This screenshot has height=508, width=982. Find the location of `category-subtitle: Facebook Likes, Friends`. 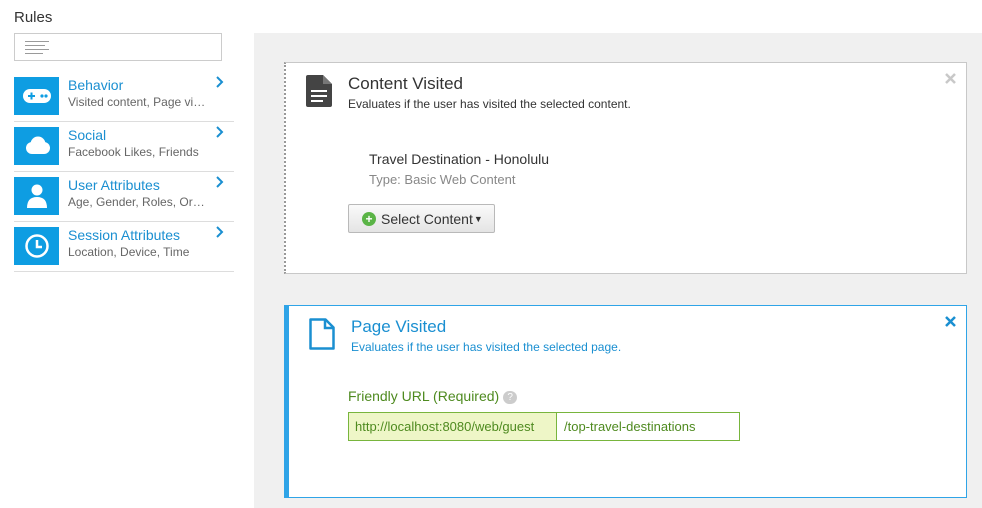

category-subtitle: Facebook Likes, Friends is located at coordinates (133, 152).